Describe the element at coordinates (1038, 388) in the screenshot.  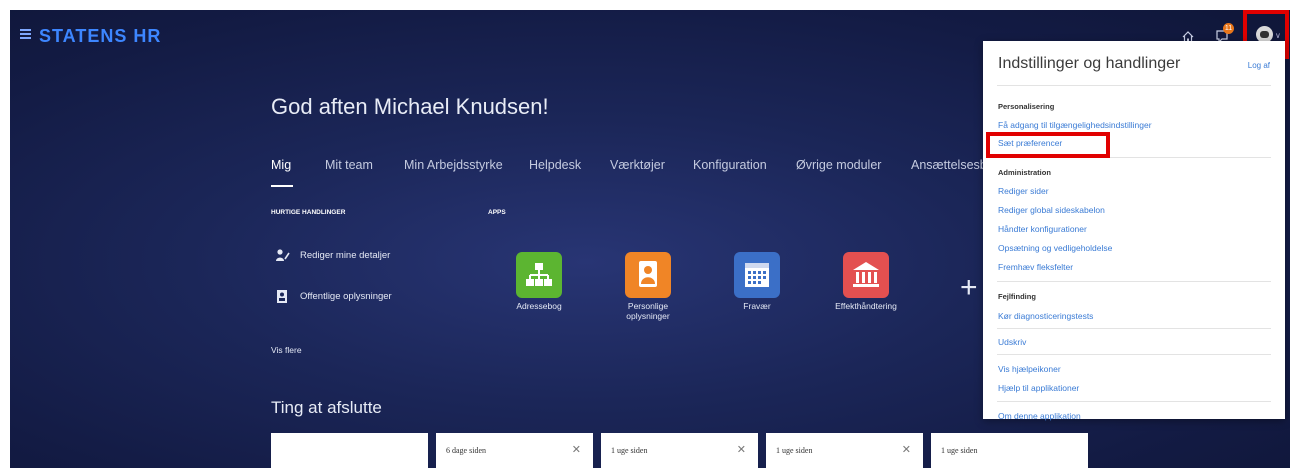
I see `menu-link-app-help: Hjælp til applikationer` at that location.